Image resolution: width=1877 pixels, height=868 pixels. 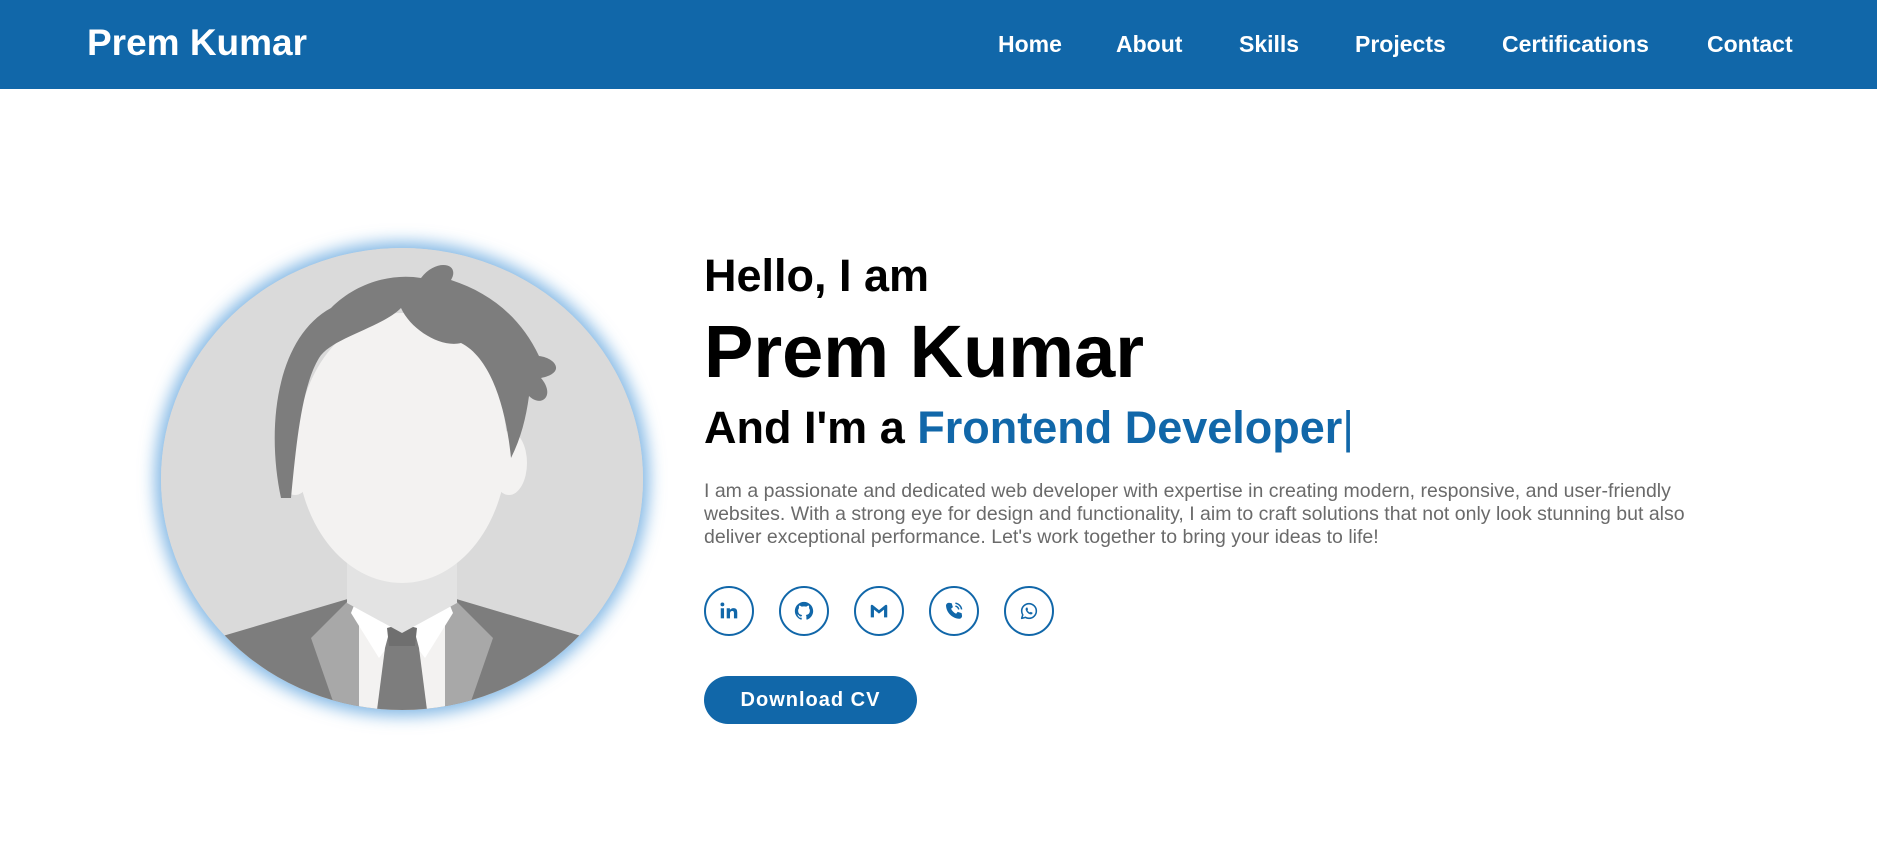 What do you see at coordinates (1269, 44) in the screenshot?
I see `nav-skills: Skills` at bounding box center [1269, 44].